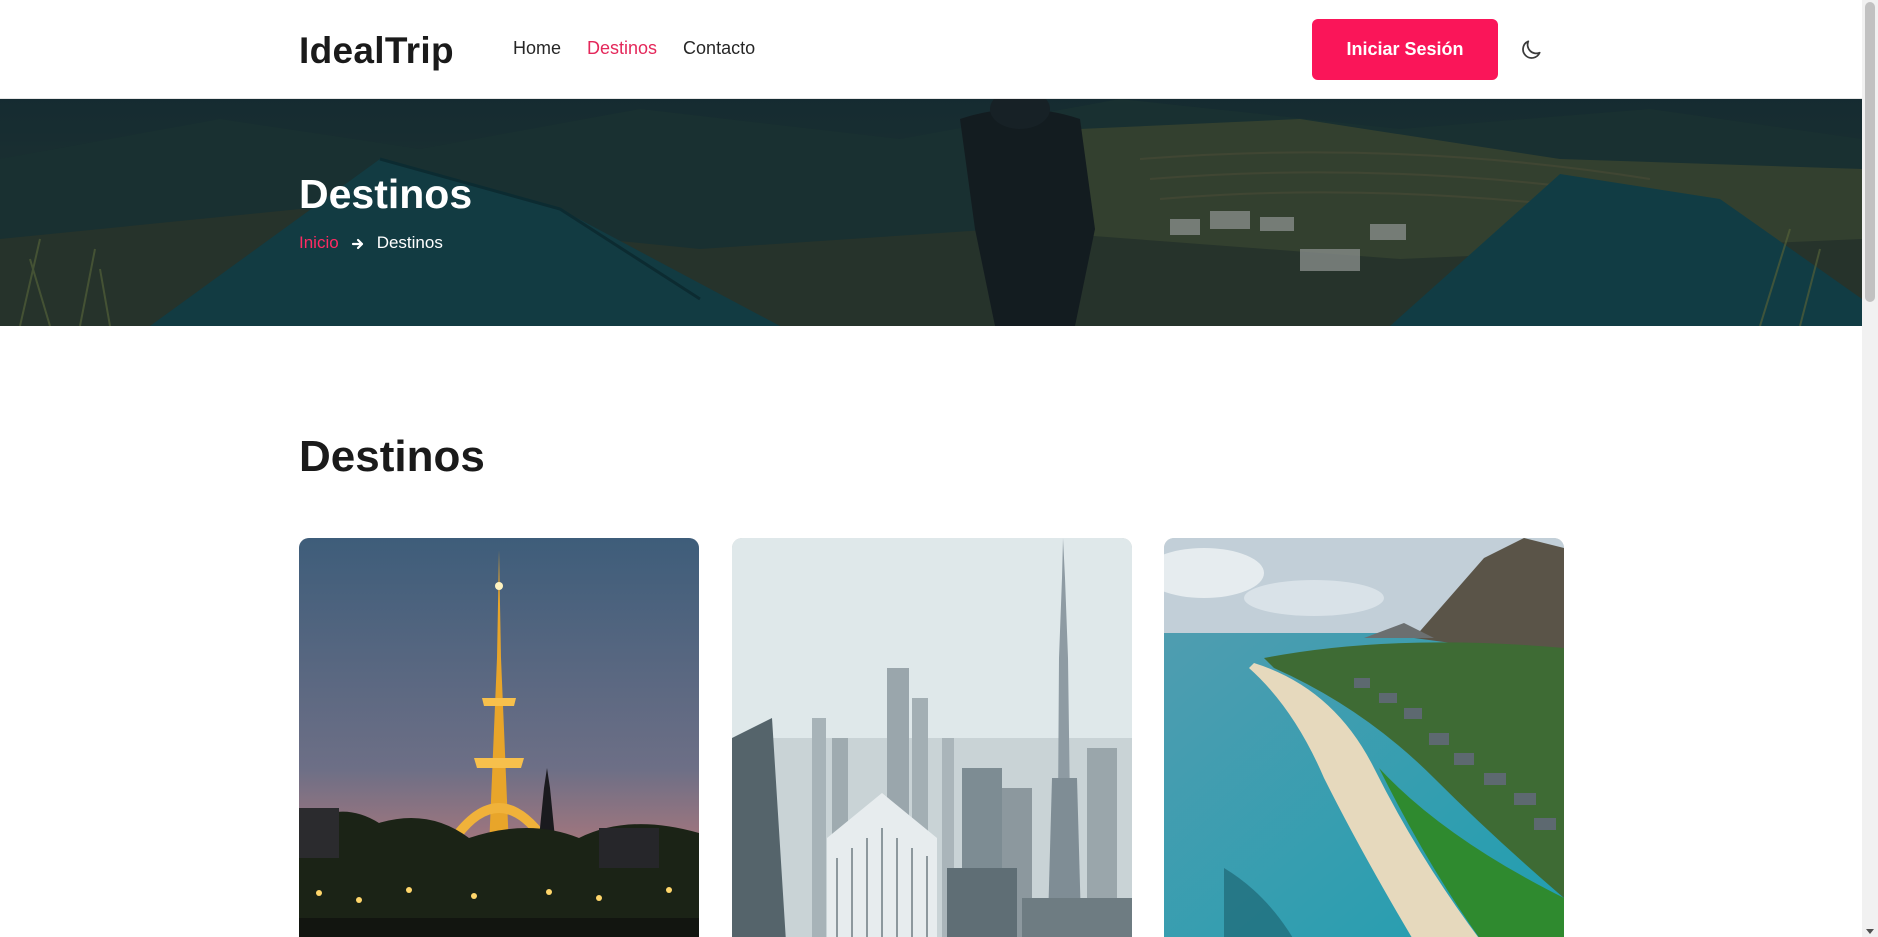  What do you see at coordinates (386, 194) in the screenshot?
I see `hero-title: Destinos` at bounding box center [386, 194].